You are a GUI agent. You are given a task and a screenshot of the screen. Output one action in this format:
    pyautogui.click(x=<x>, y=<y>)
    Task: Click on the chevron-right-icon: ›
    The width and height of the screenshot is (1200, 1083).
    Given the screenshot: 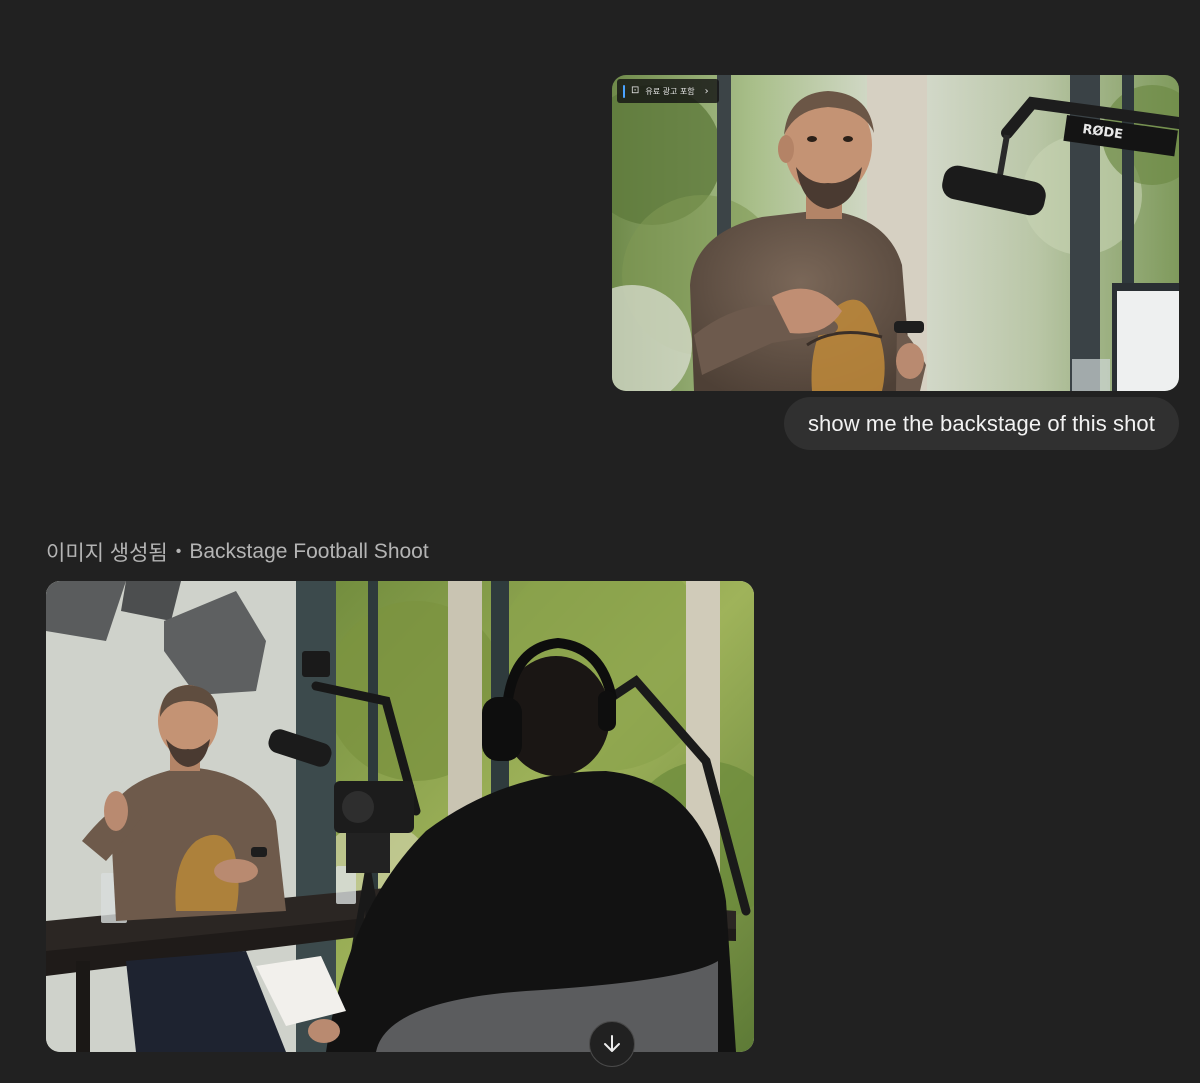 What is the action you would take?
    pyautogui.click(x=706, y=91)
    